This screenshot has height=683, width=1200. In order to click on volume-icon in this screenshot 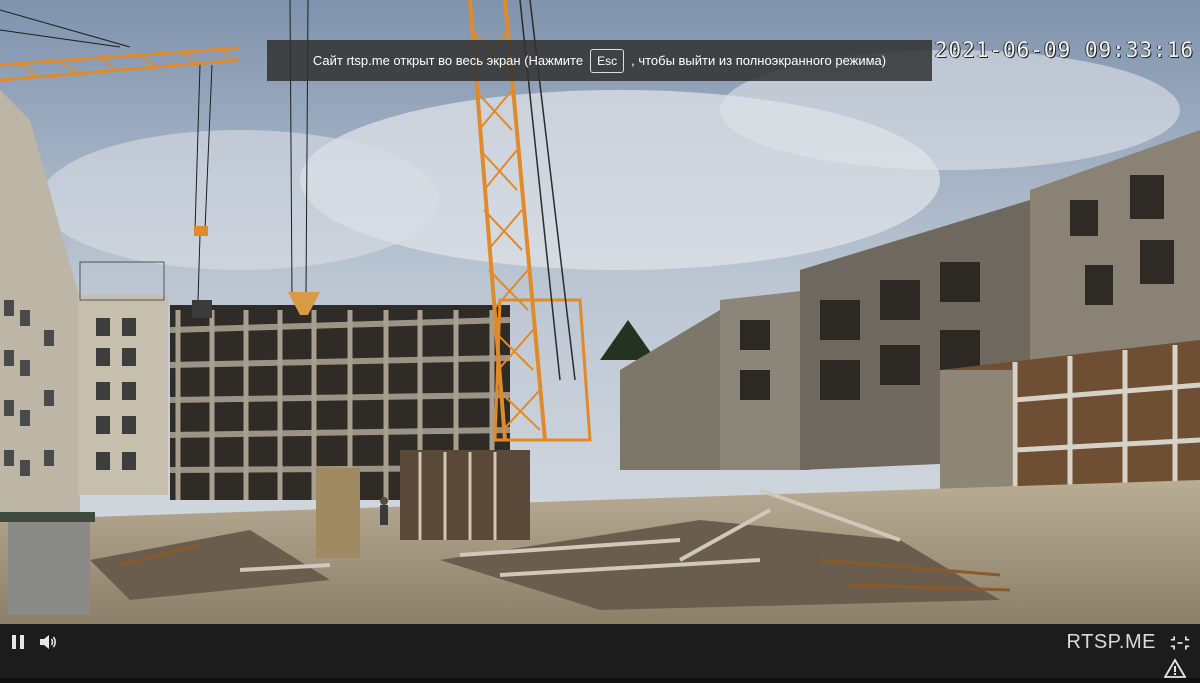, I will do `click(48, 642)`.